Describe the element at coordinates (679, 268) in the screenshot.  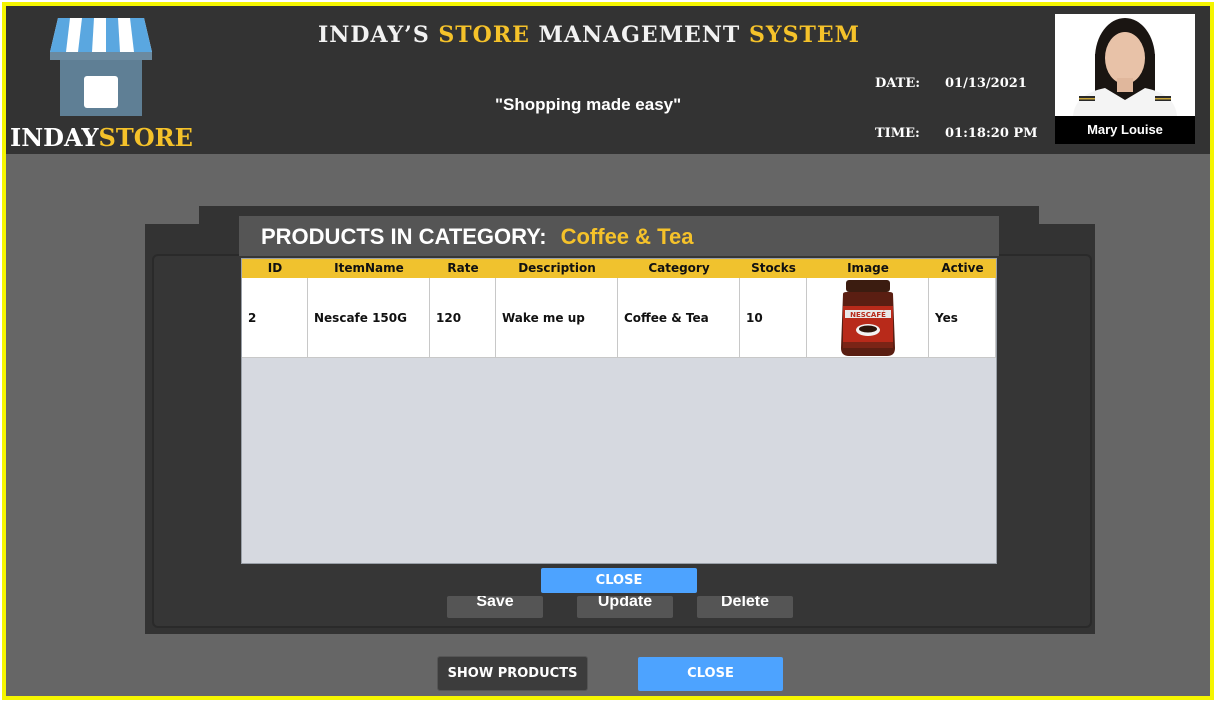
I see `col-header-category: Category` at that location.